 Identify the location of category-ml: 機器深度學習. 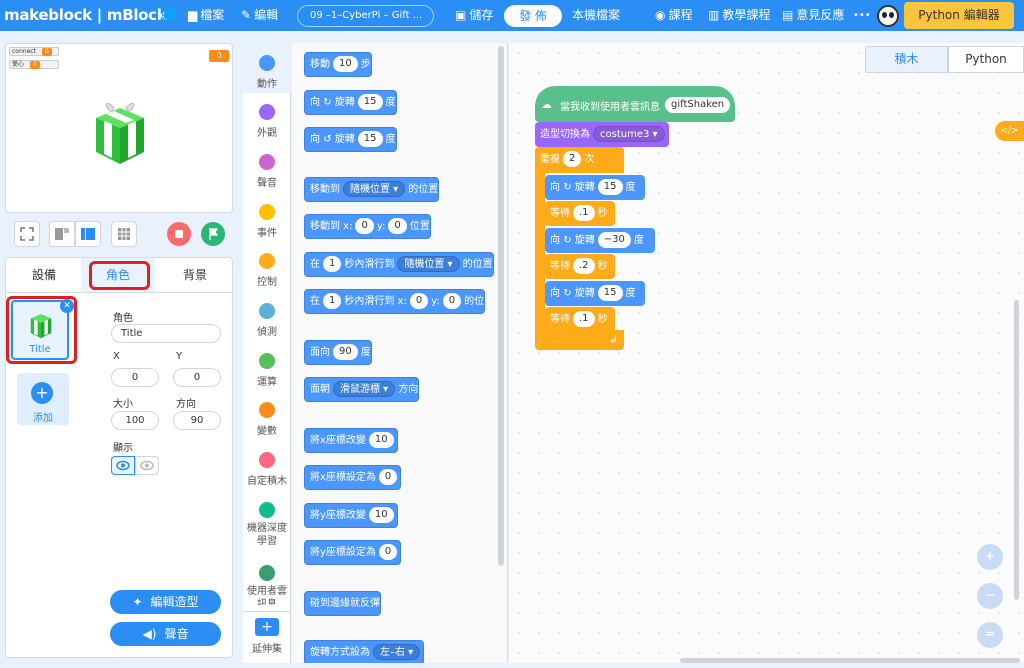
(267, 526).